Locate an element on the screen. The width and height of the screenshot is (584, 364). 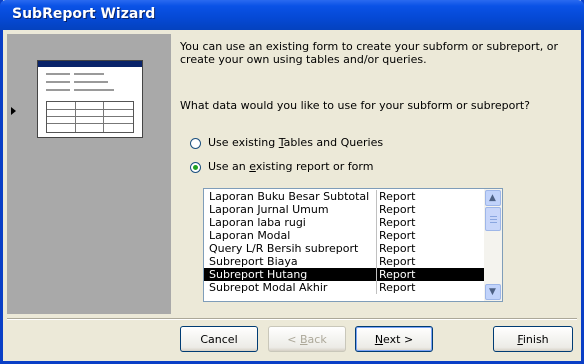
list-item: Laporan laba rugi Report is located at coordinates (344, 222).